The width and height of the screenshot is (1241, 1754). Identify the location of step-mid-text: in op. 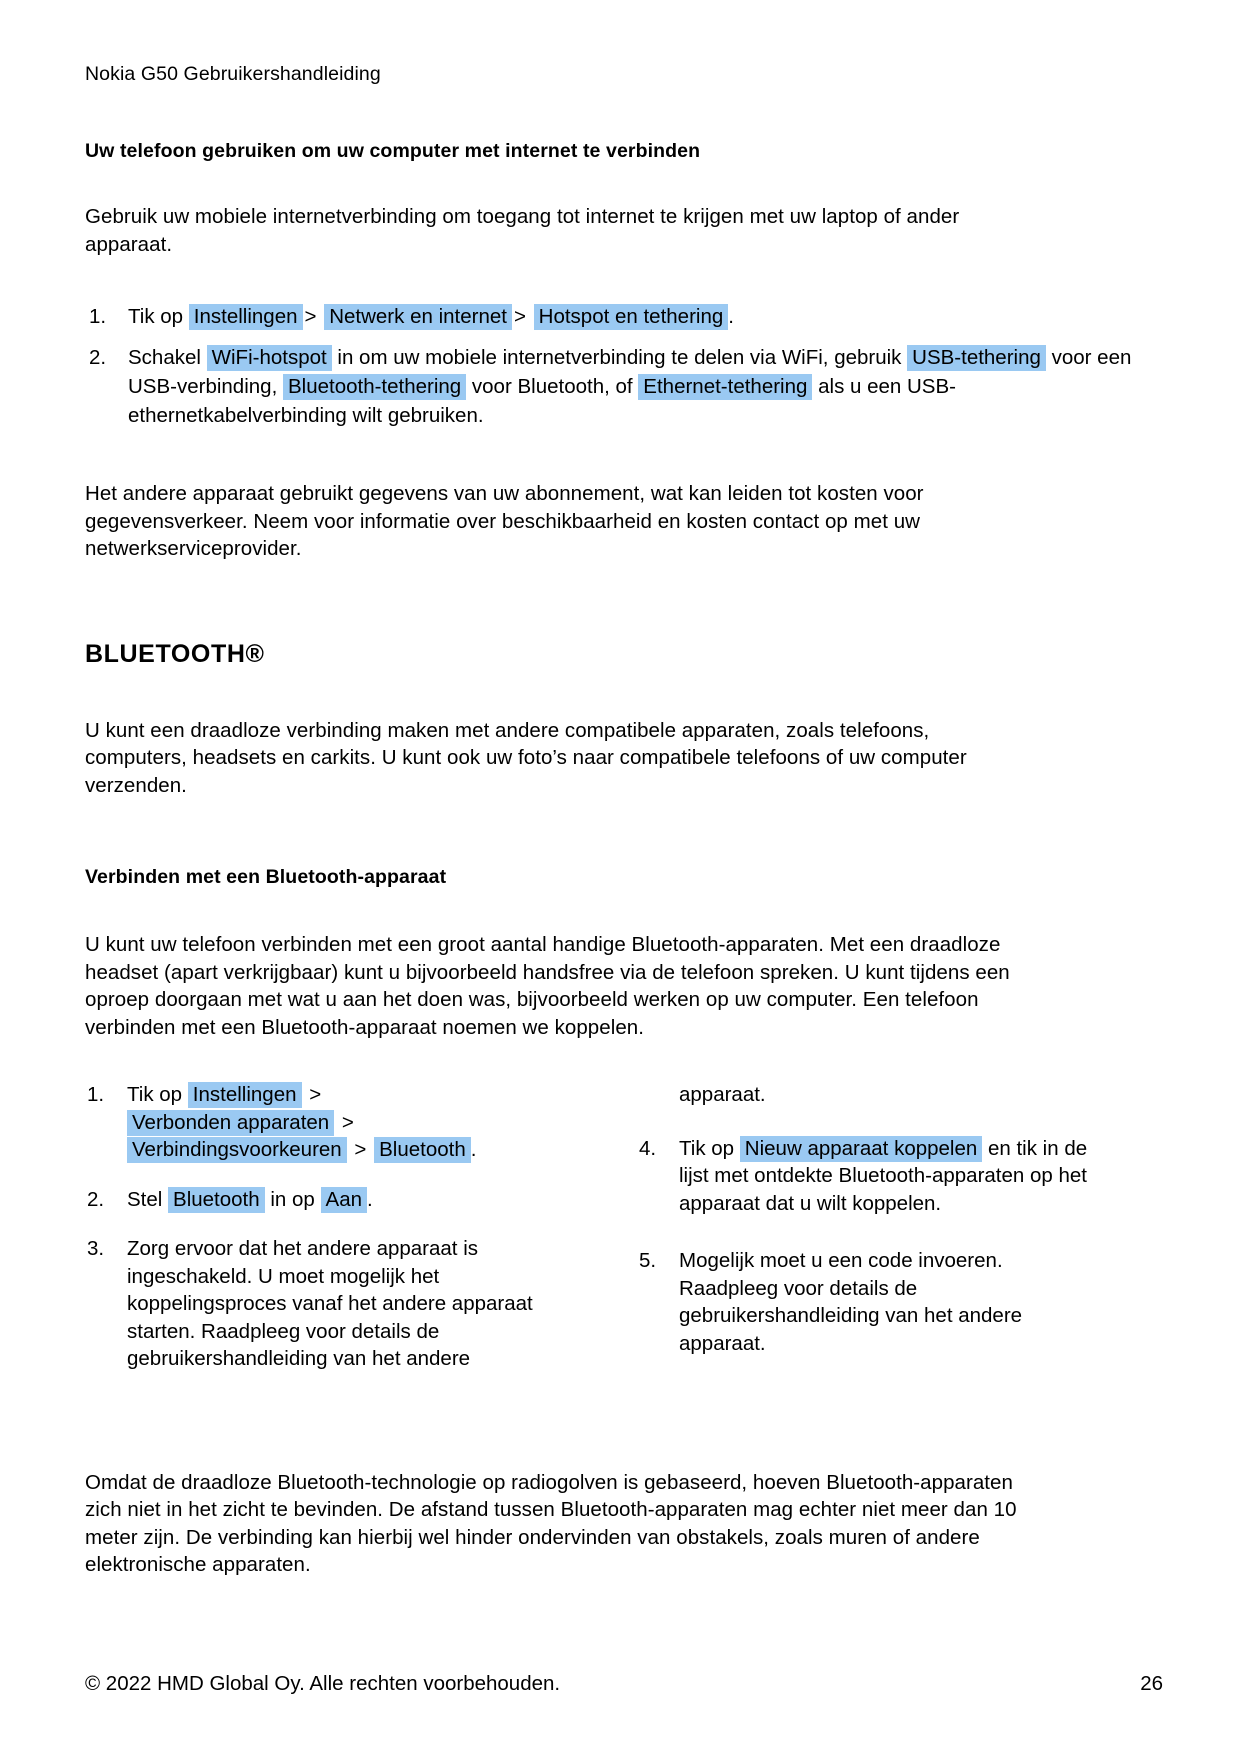
(292, 1199).